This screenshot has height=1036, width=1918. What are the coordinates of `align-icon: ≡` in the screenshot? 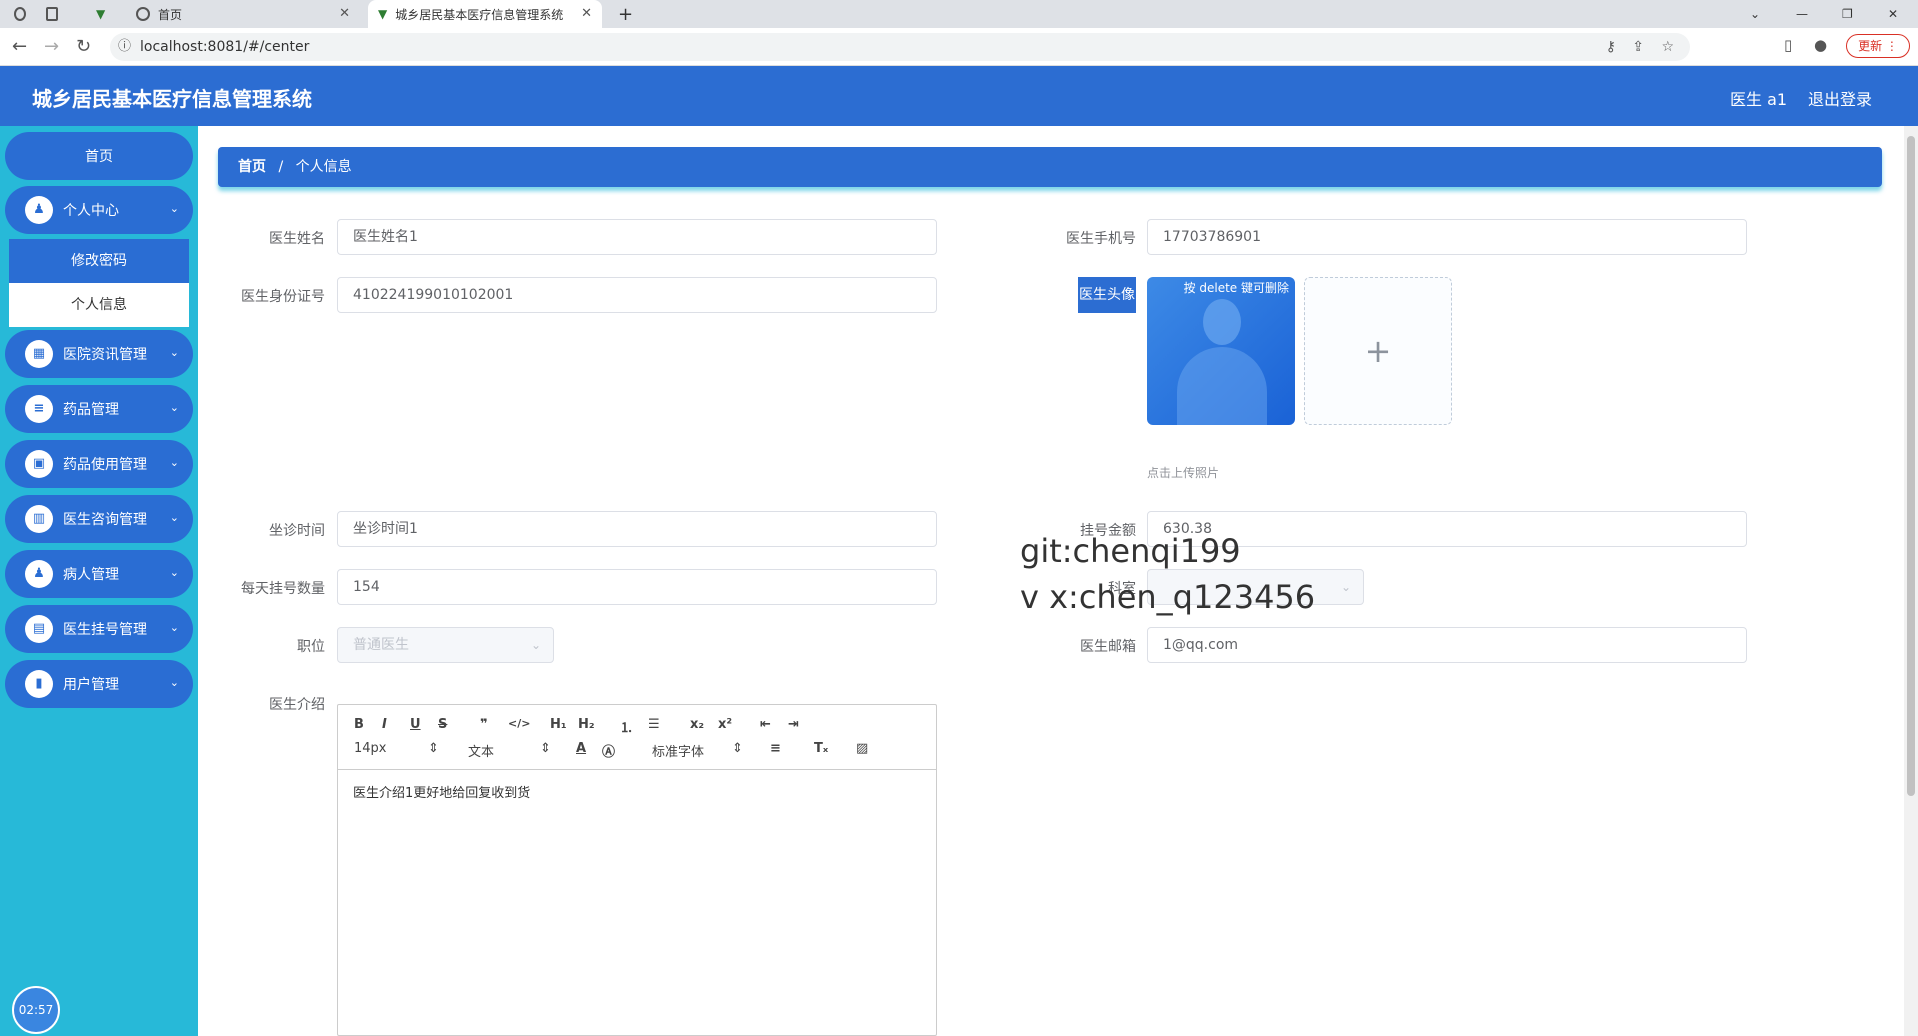 It's located at (775, 748).